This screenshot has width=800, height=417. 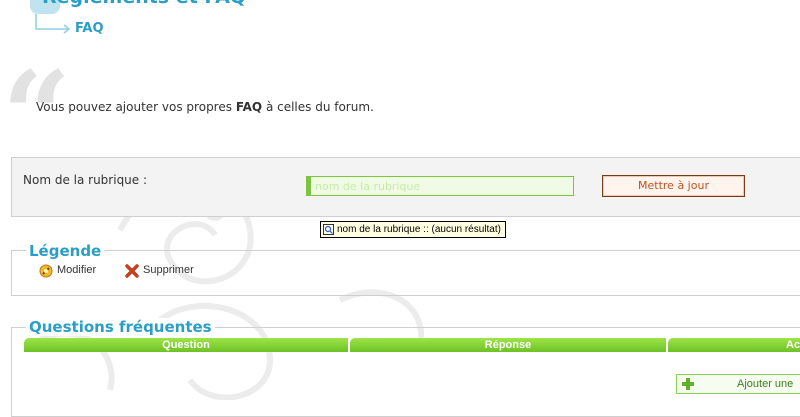 What do you see at coordinates (136, 107) in the screenshot?
I see `intro-text-before: Vous pouvez ajouter vos propres` at bounding box center [136, 107].